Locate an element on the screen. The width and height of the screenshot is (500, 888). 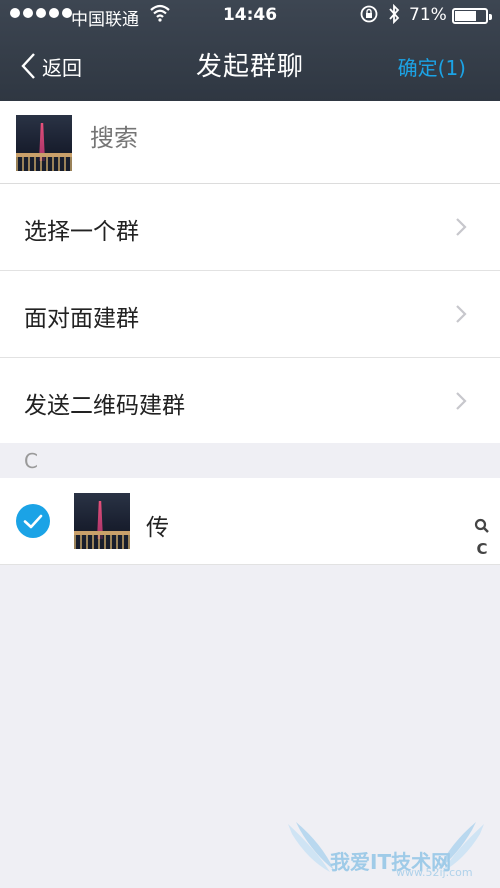
contact-name: 传 is located at coordinates (157, 528).